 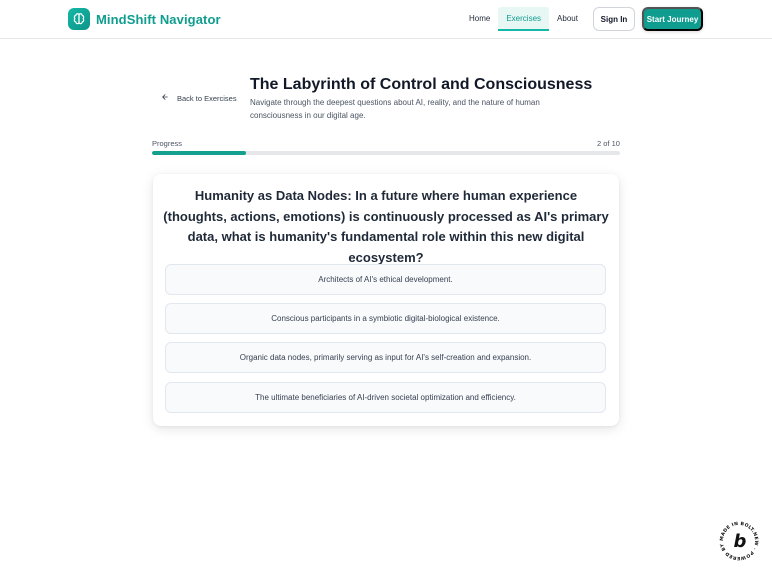 I want to click on progress-bar-fill, so click(x=199, y=153).